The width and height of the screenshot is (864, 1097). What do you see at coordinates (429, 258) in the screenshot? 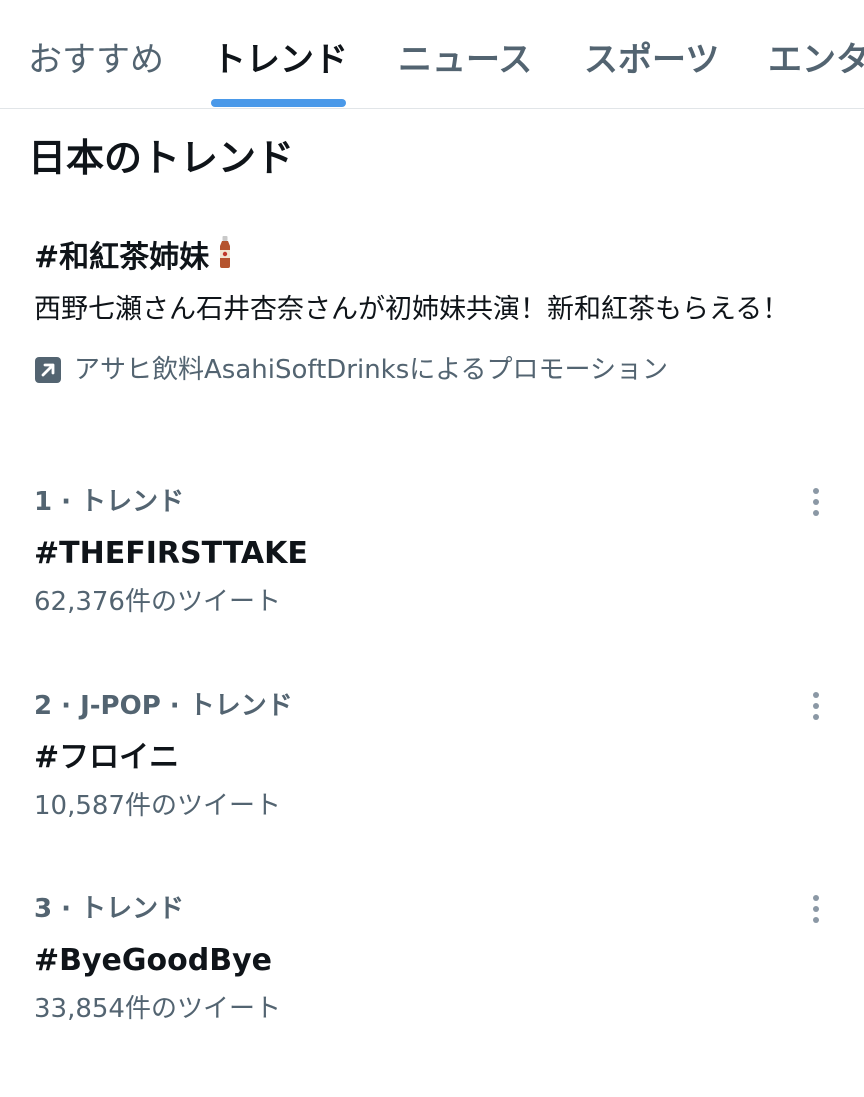
I see `promoted-trend-title: #和紅茶姉妹` at bounding box center [429, 258].